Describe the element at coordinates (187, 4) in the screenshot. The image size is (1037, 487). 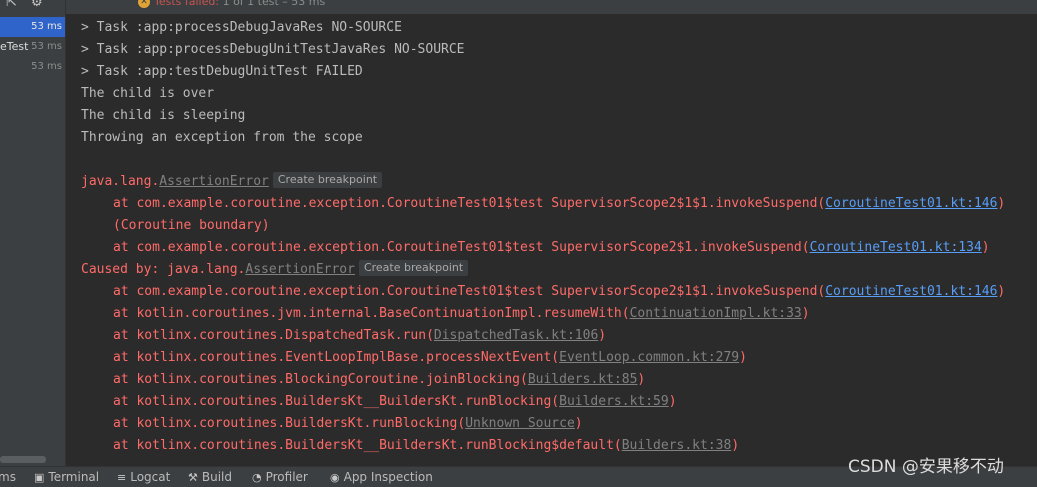
I see `tests-failed-label: Tests failed:` at that location.